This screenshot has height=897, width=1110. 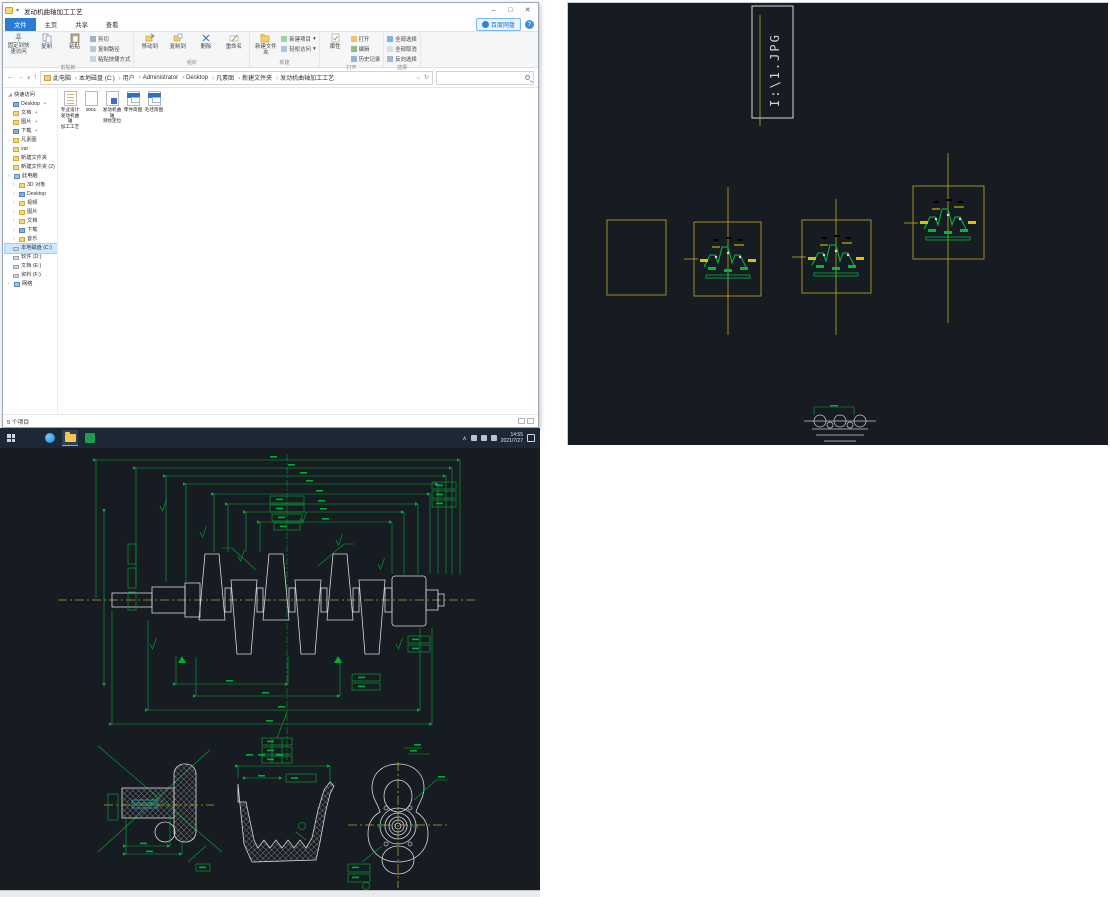 What do you see at coordinates (126, 77) in the screenshot?
I see `breadcrumb: 用户` at bounding box center [126, 77].